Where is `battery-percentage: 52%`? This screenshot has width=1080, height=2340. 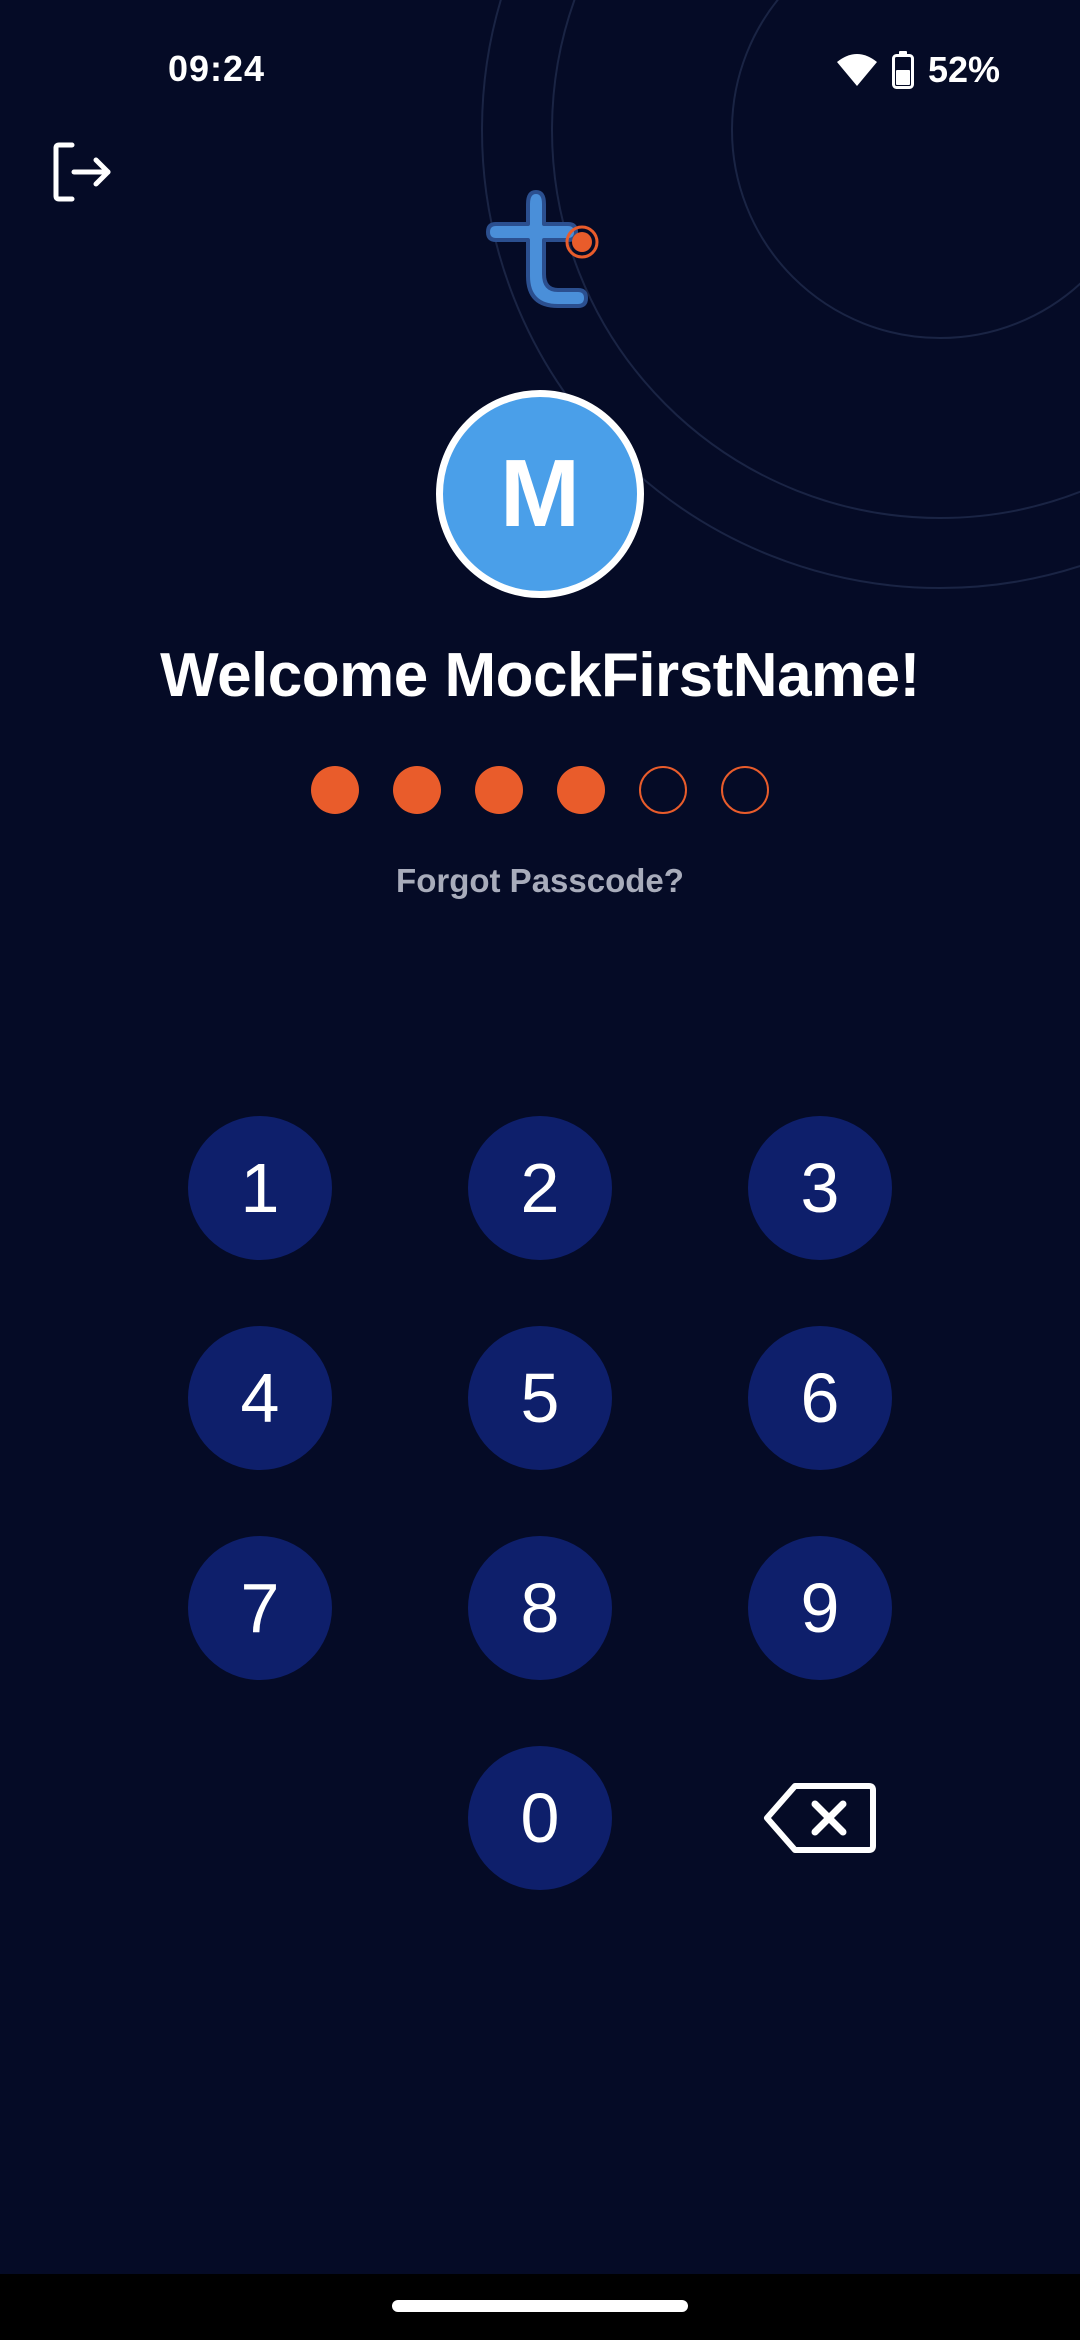
battery-percentage: 52% is located at coordinates (963, 69).